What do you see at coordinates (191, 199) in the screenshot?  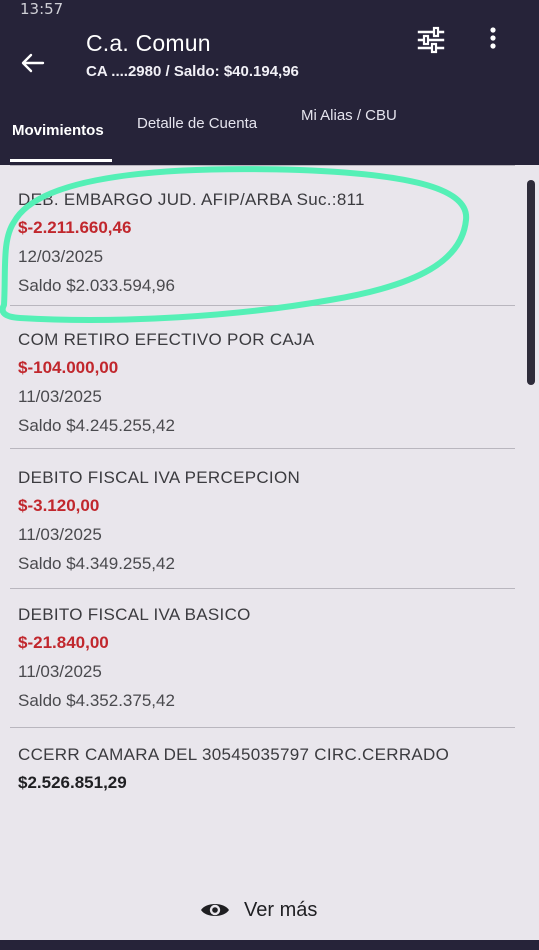 I see `movement-description: DEB. EMBARGO JUD. AFIP/ARBA Suc.:811` at bounding box center [191, 199].